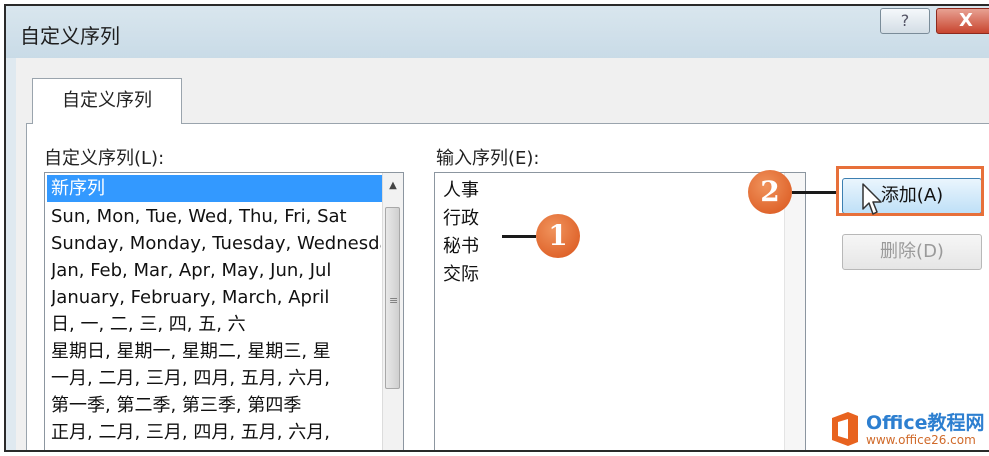 The width and height of the screenshot is (989, 456). I want to click on close-icon: X, so click(966, 20).